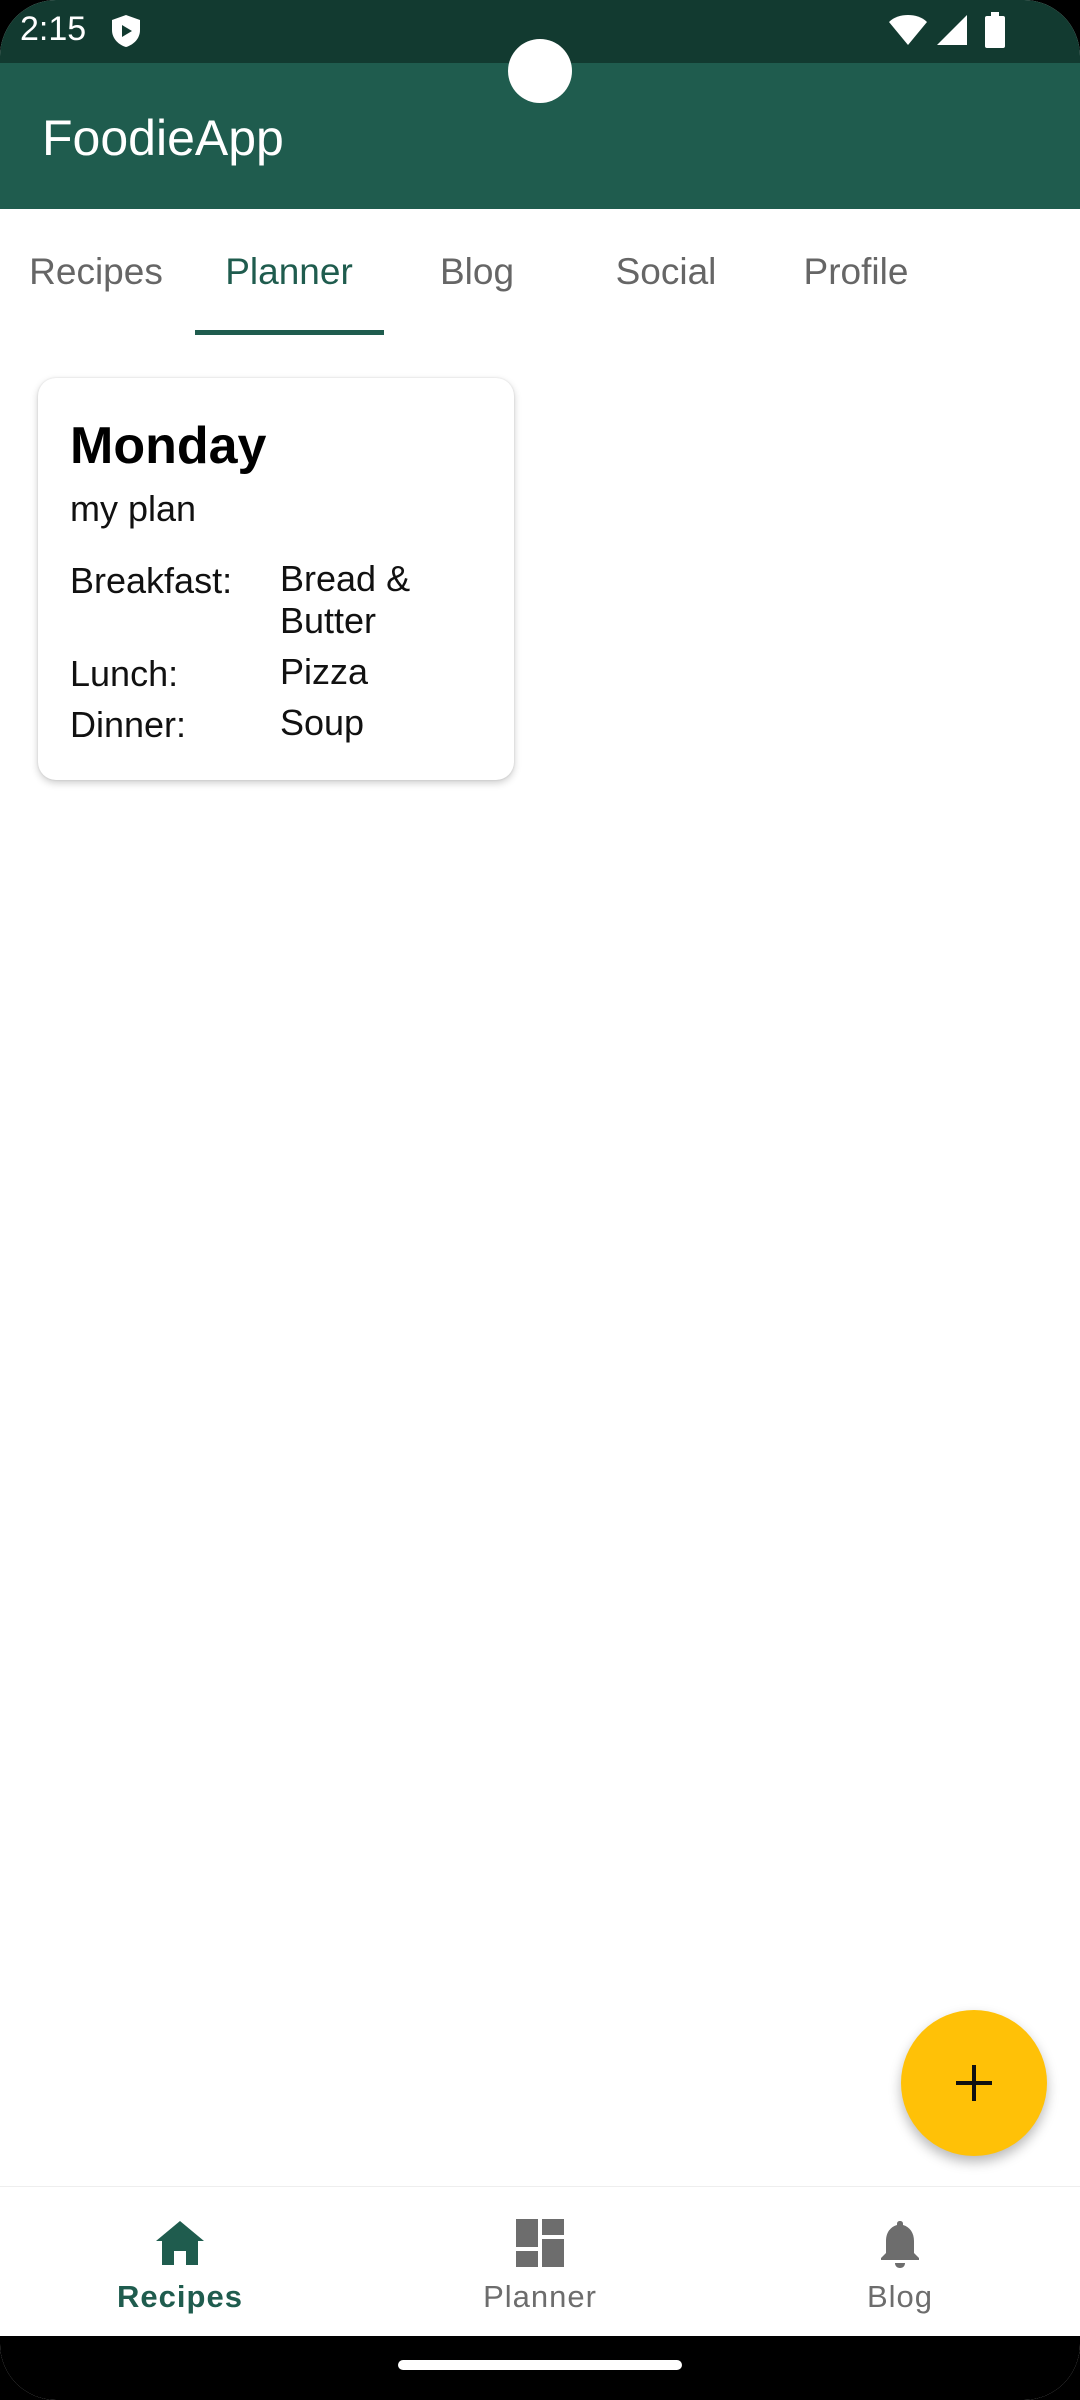  I want to click on plan-day: Monday, so click(168, 446).